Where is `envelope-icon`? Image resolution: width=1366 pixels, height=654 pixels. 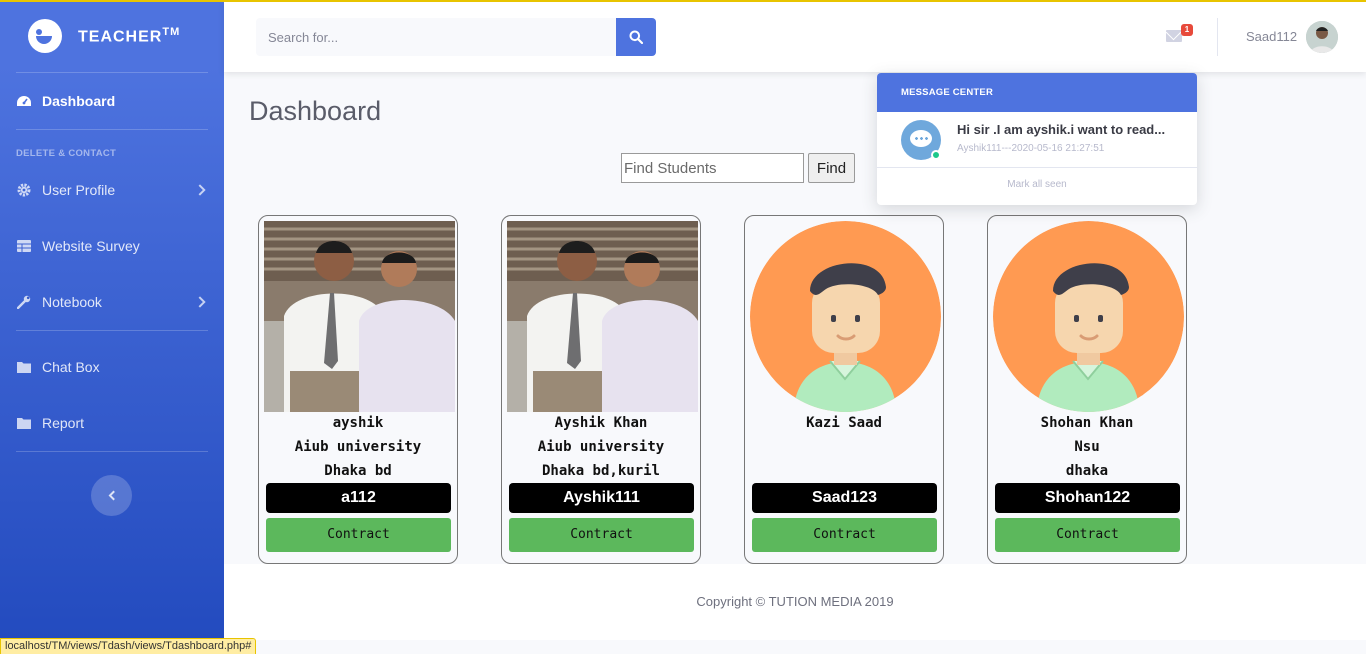 envelope-icon is located at coordinates (1174, 36).